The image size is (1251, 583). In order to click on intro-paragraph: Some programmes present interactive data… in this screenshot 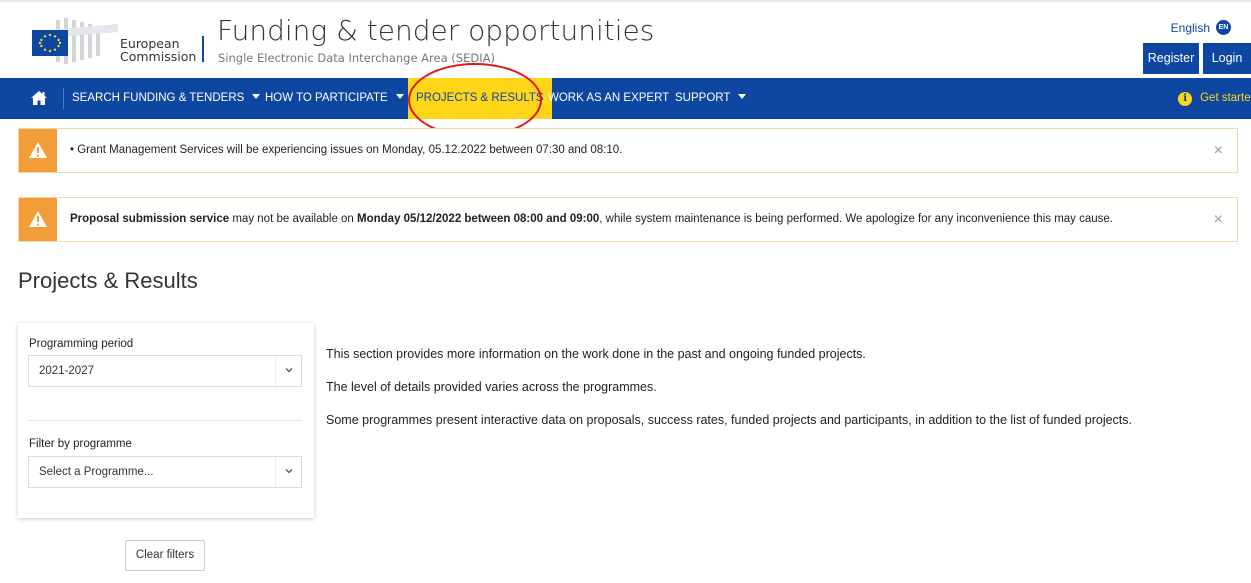, I will do `click(729, 420)`.